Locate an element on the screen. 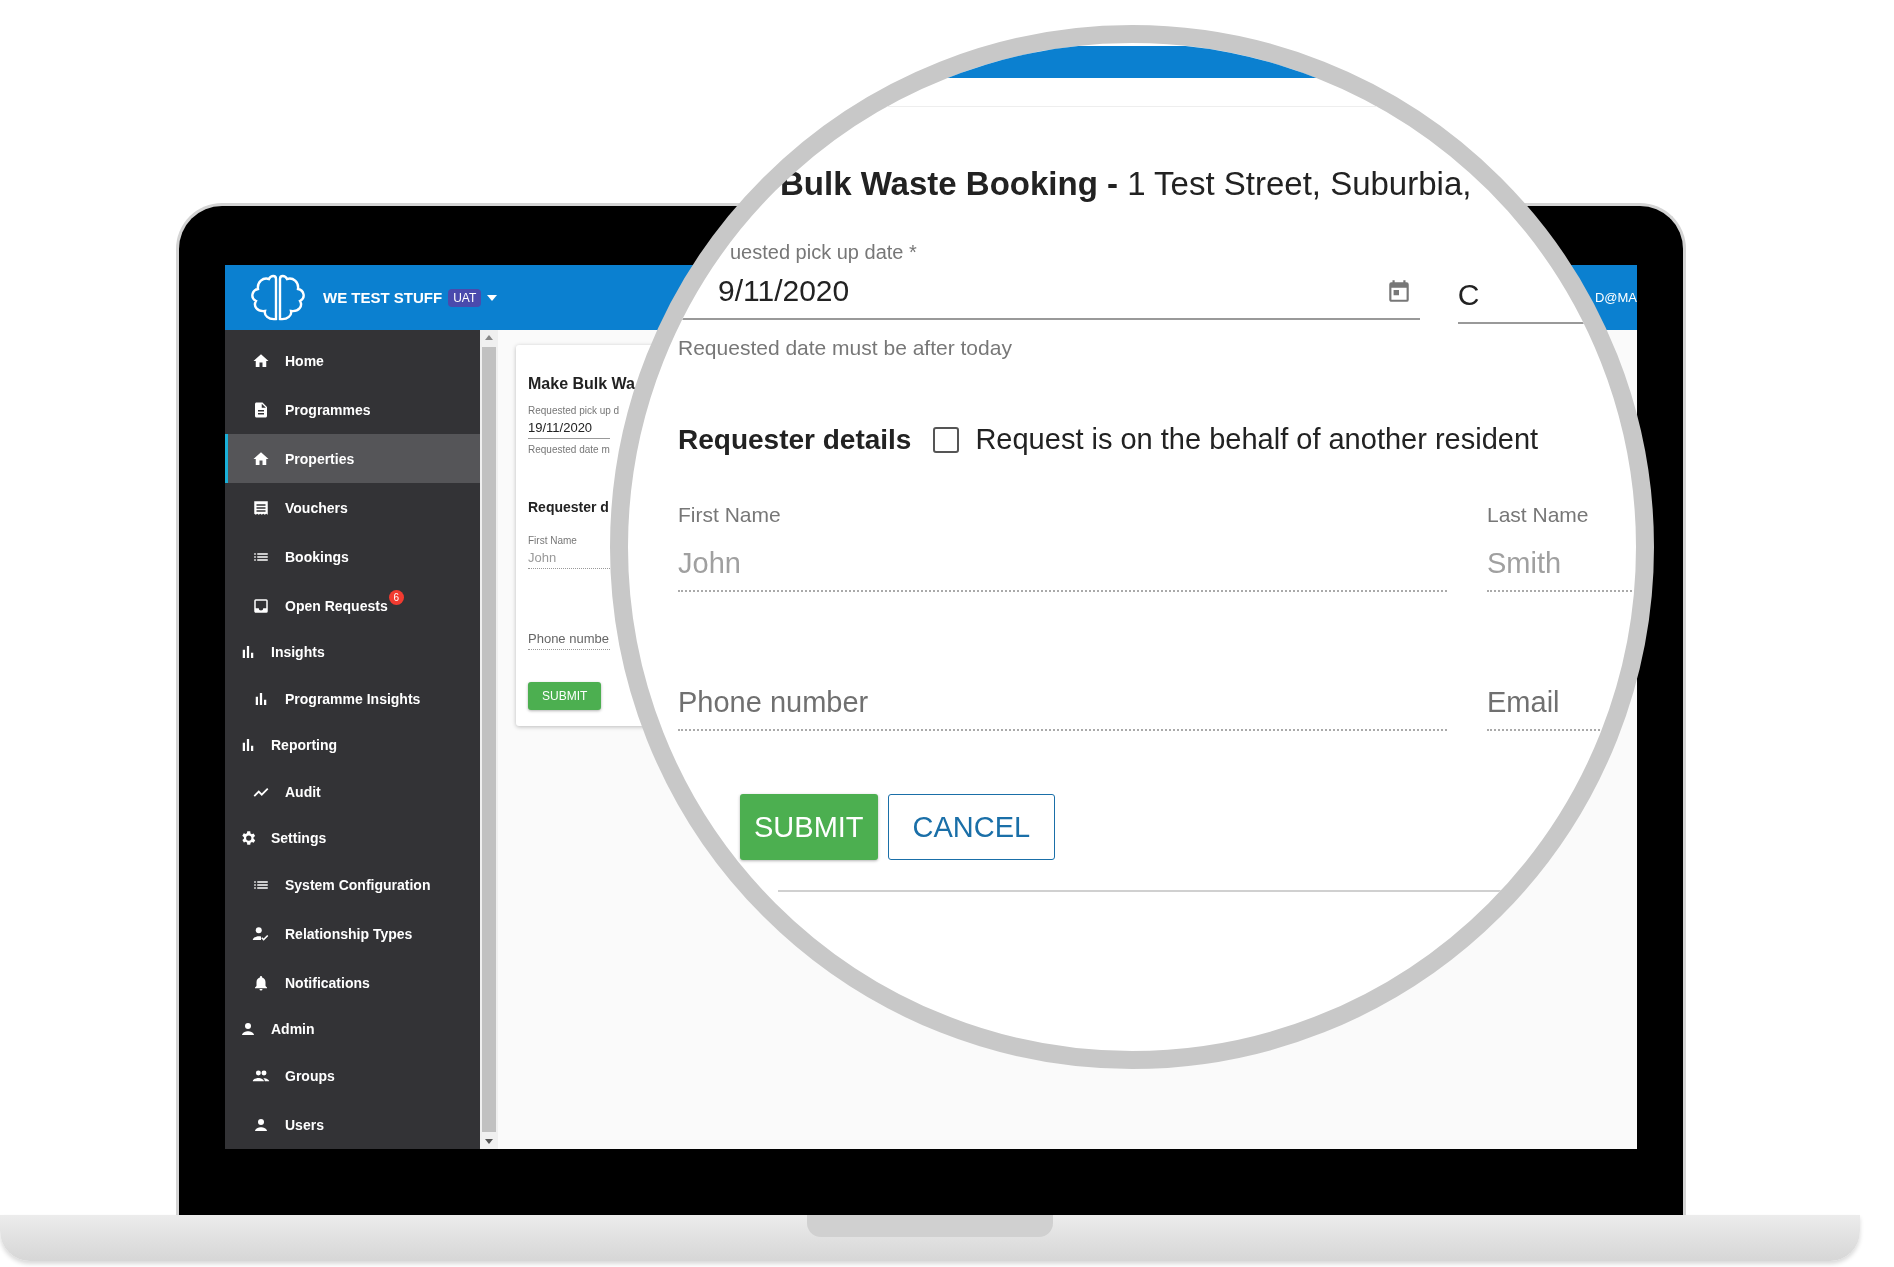  sidebar-item: Vouchers is located at coordinates (352, 507).